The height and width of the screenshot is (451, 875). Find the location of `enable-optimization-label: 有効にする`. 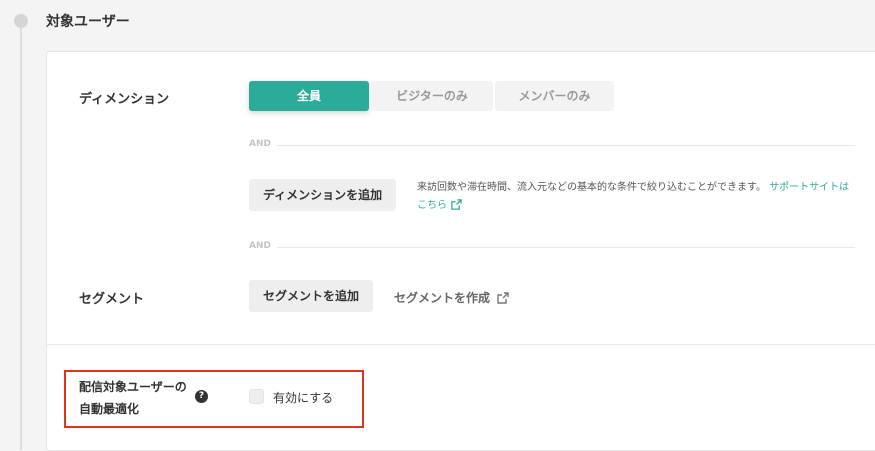

enable-optimization-label: 有効にする is located at coordinates (303, 397).